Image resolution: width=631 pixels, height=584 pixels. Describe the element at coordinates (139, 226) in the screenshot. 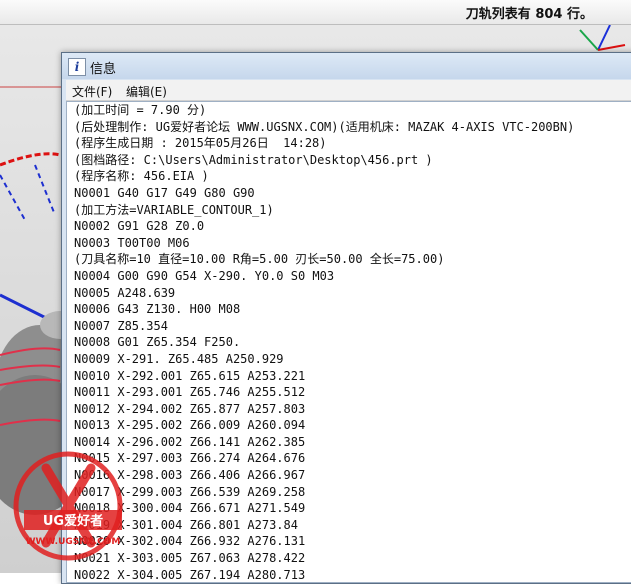

I see `text-line: N0002 G91 G28 Z0.0` at that location.